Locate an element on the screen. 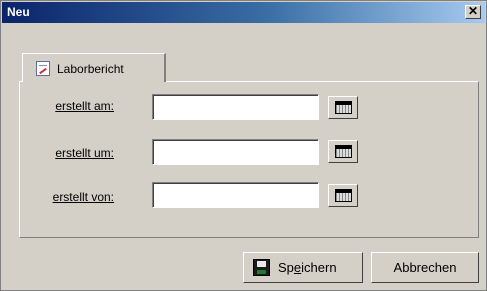 The width and height of the screenshot is (487, 291). save-button: Speichern is located at coordinates (303, 267).